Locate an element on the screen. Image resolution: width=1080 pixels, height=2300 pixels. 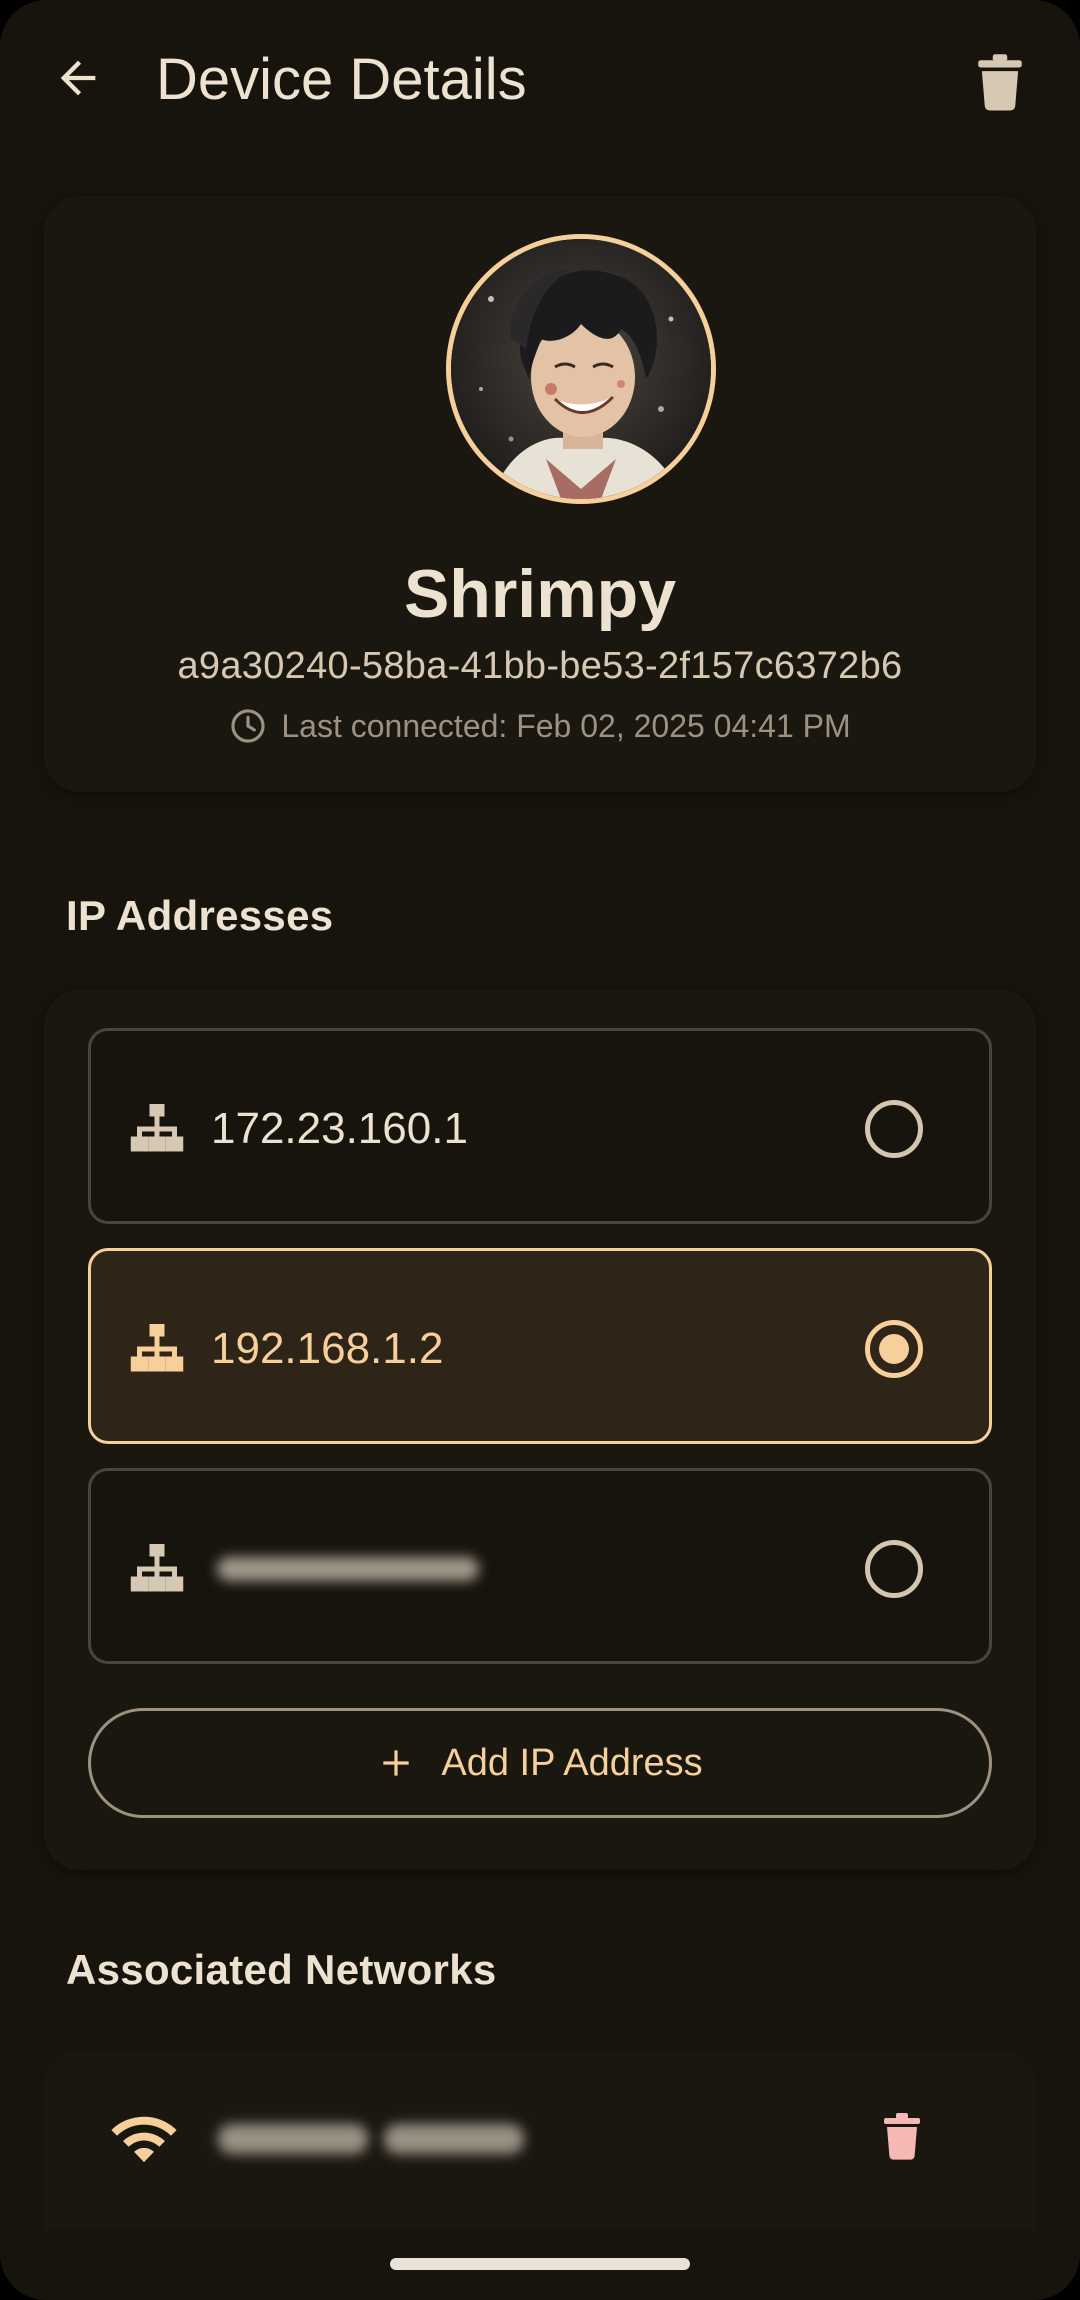
arrow-back-icon is located at coordinates (78, 78).